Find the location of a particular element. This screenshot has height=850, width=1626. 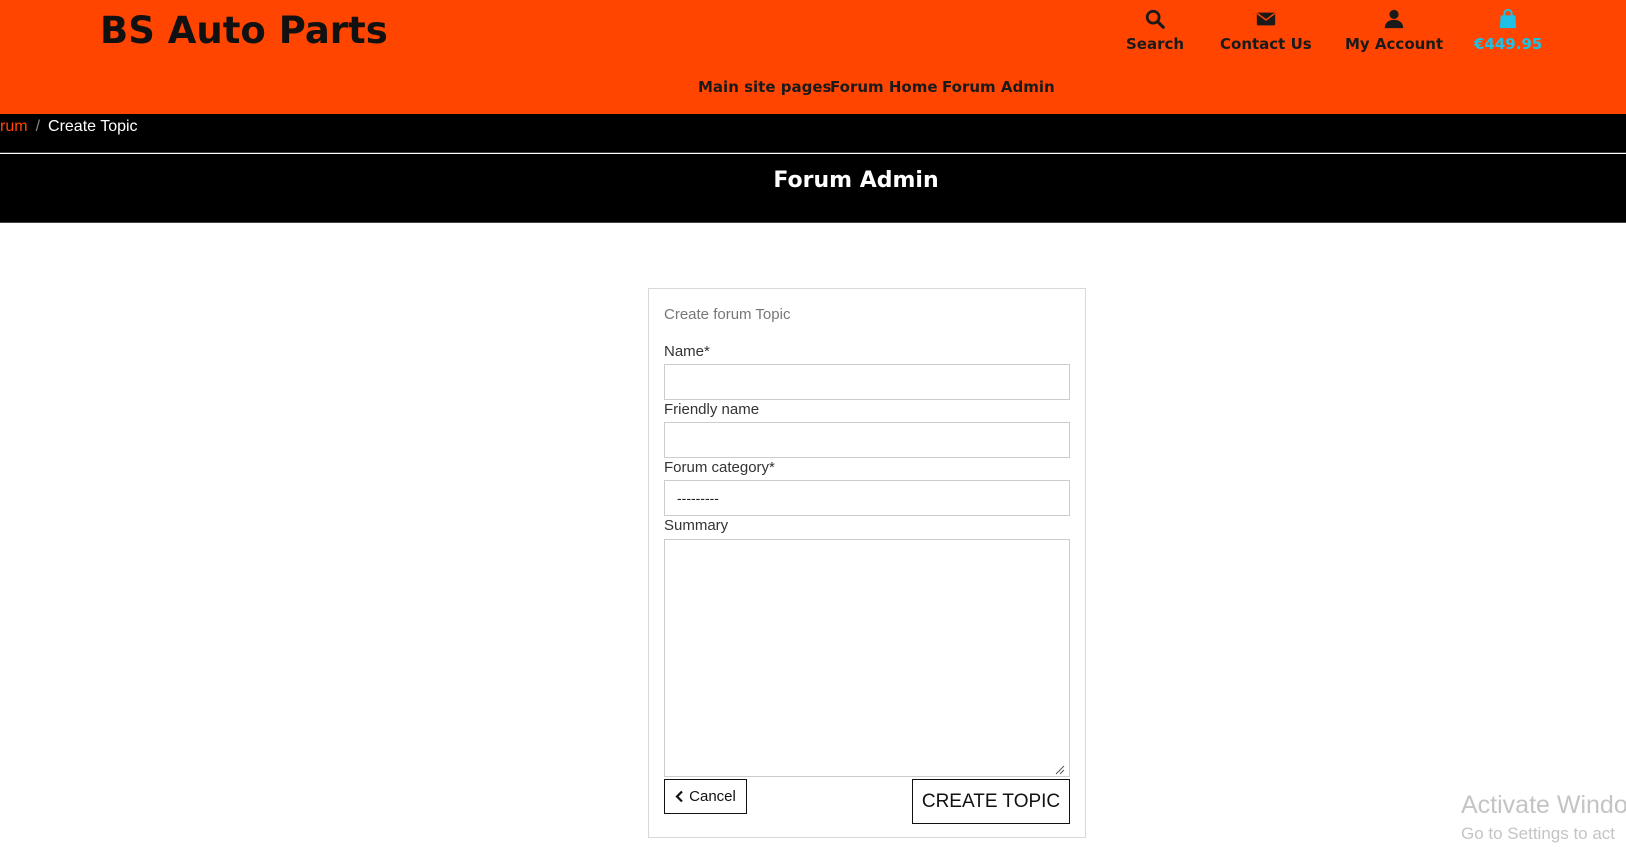

cancel-button-label: Cancel is located at coordinates (712, 796).